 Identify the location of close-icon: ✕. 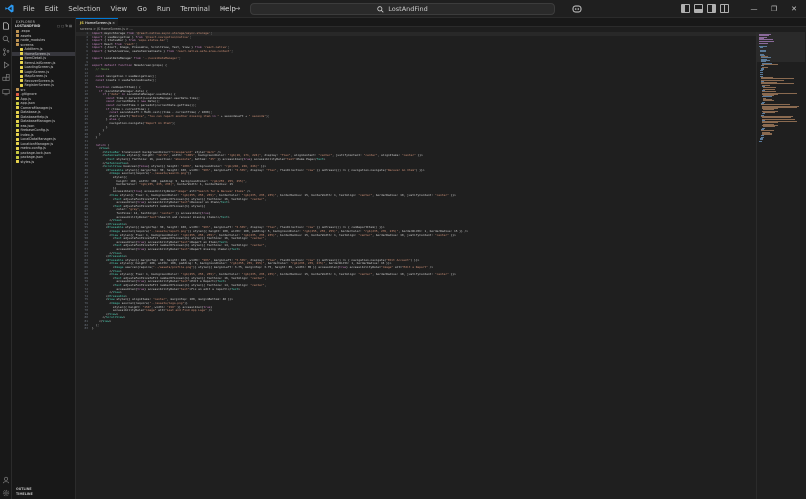
(794, 9).